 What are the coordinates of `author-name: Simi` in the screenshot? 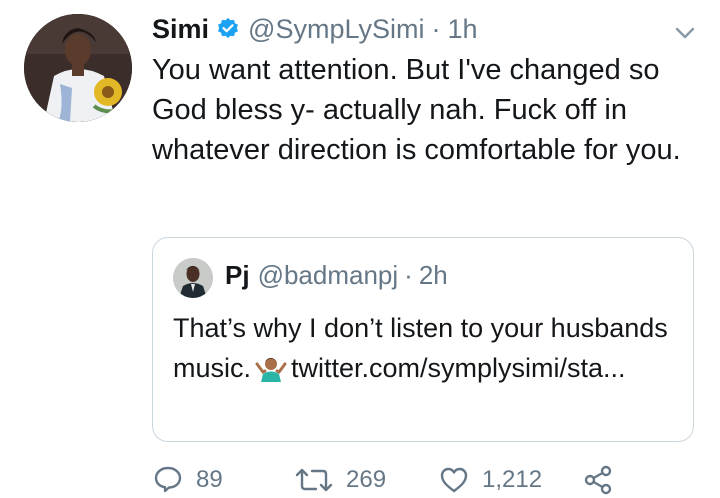 It's located at (180, 29).